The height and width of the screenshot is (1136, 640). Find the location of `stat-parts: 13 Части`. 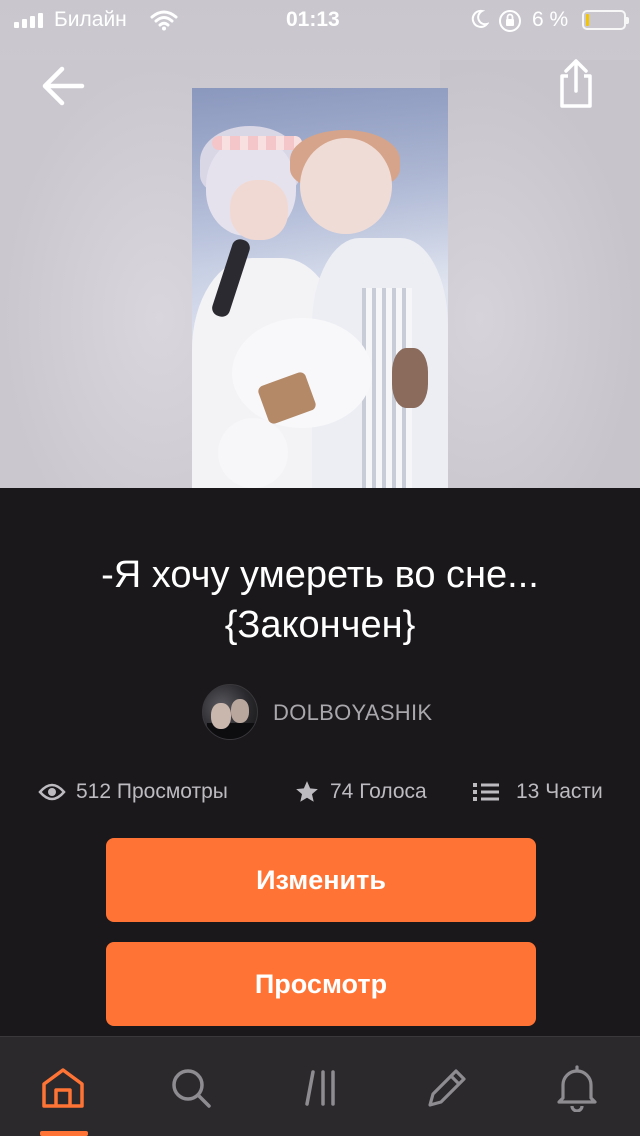

stat-parts: 13 Части is located at coordinates (537, 792).